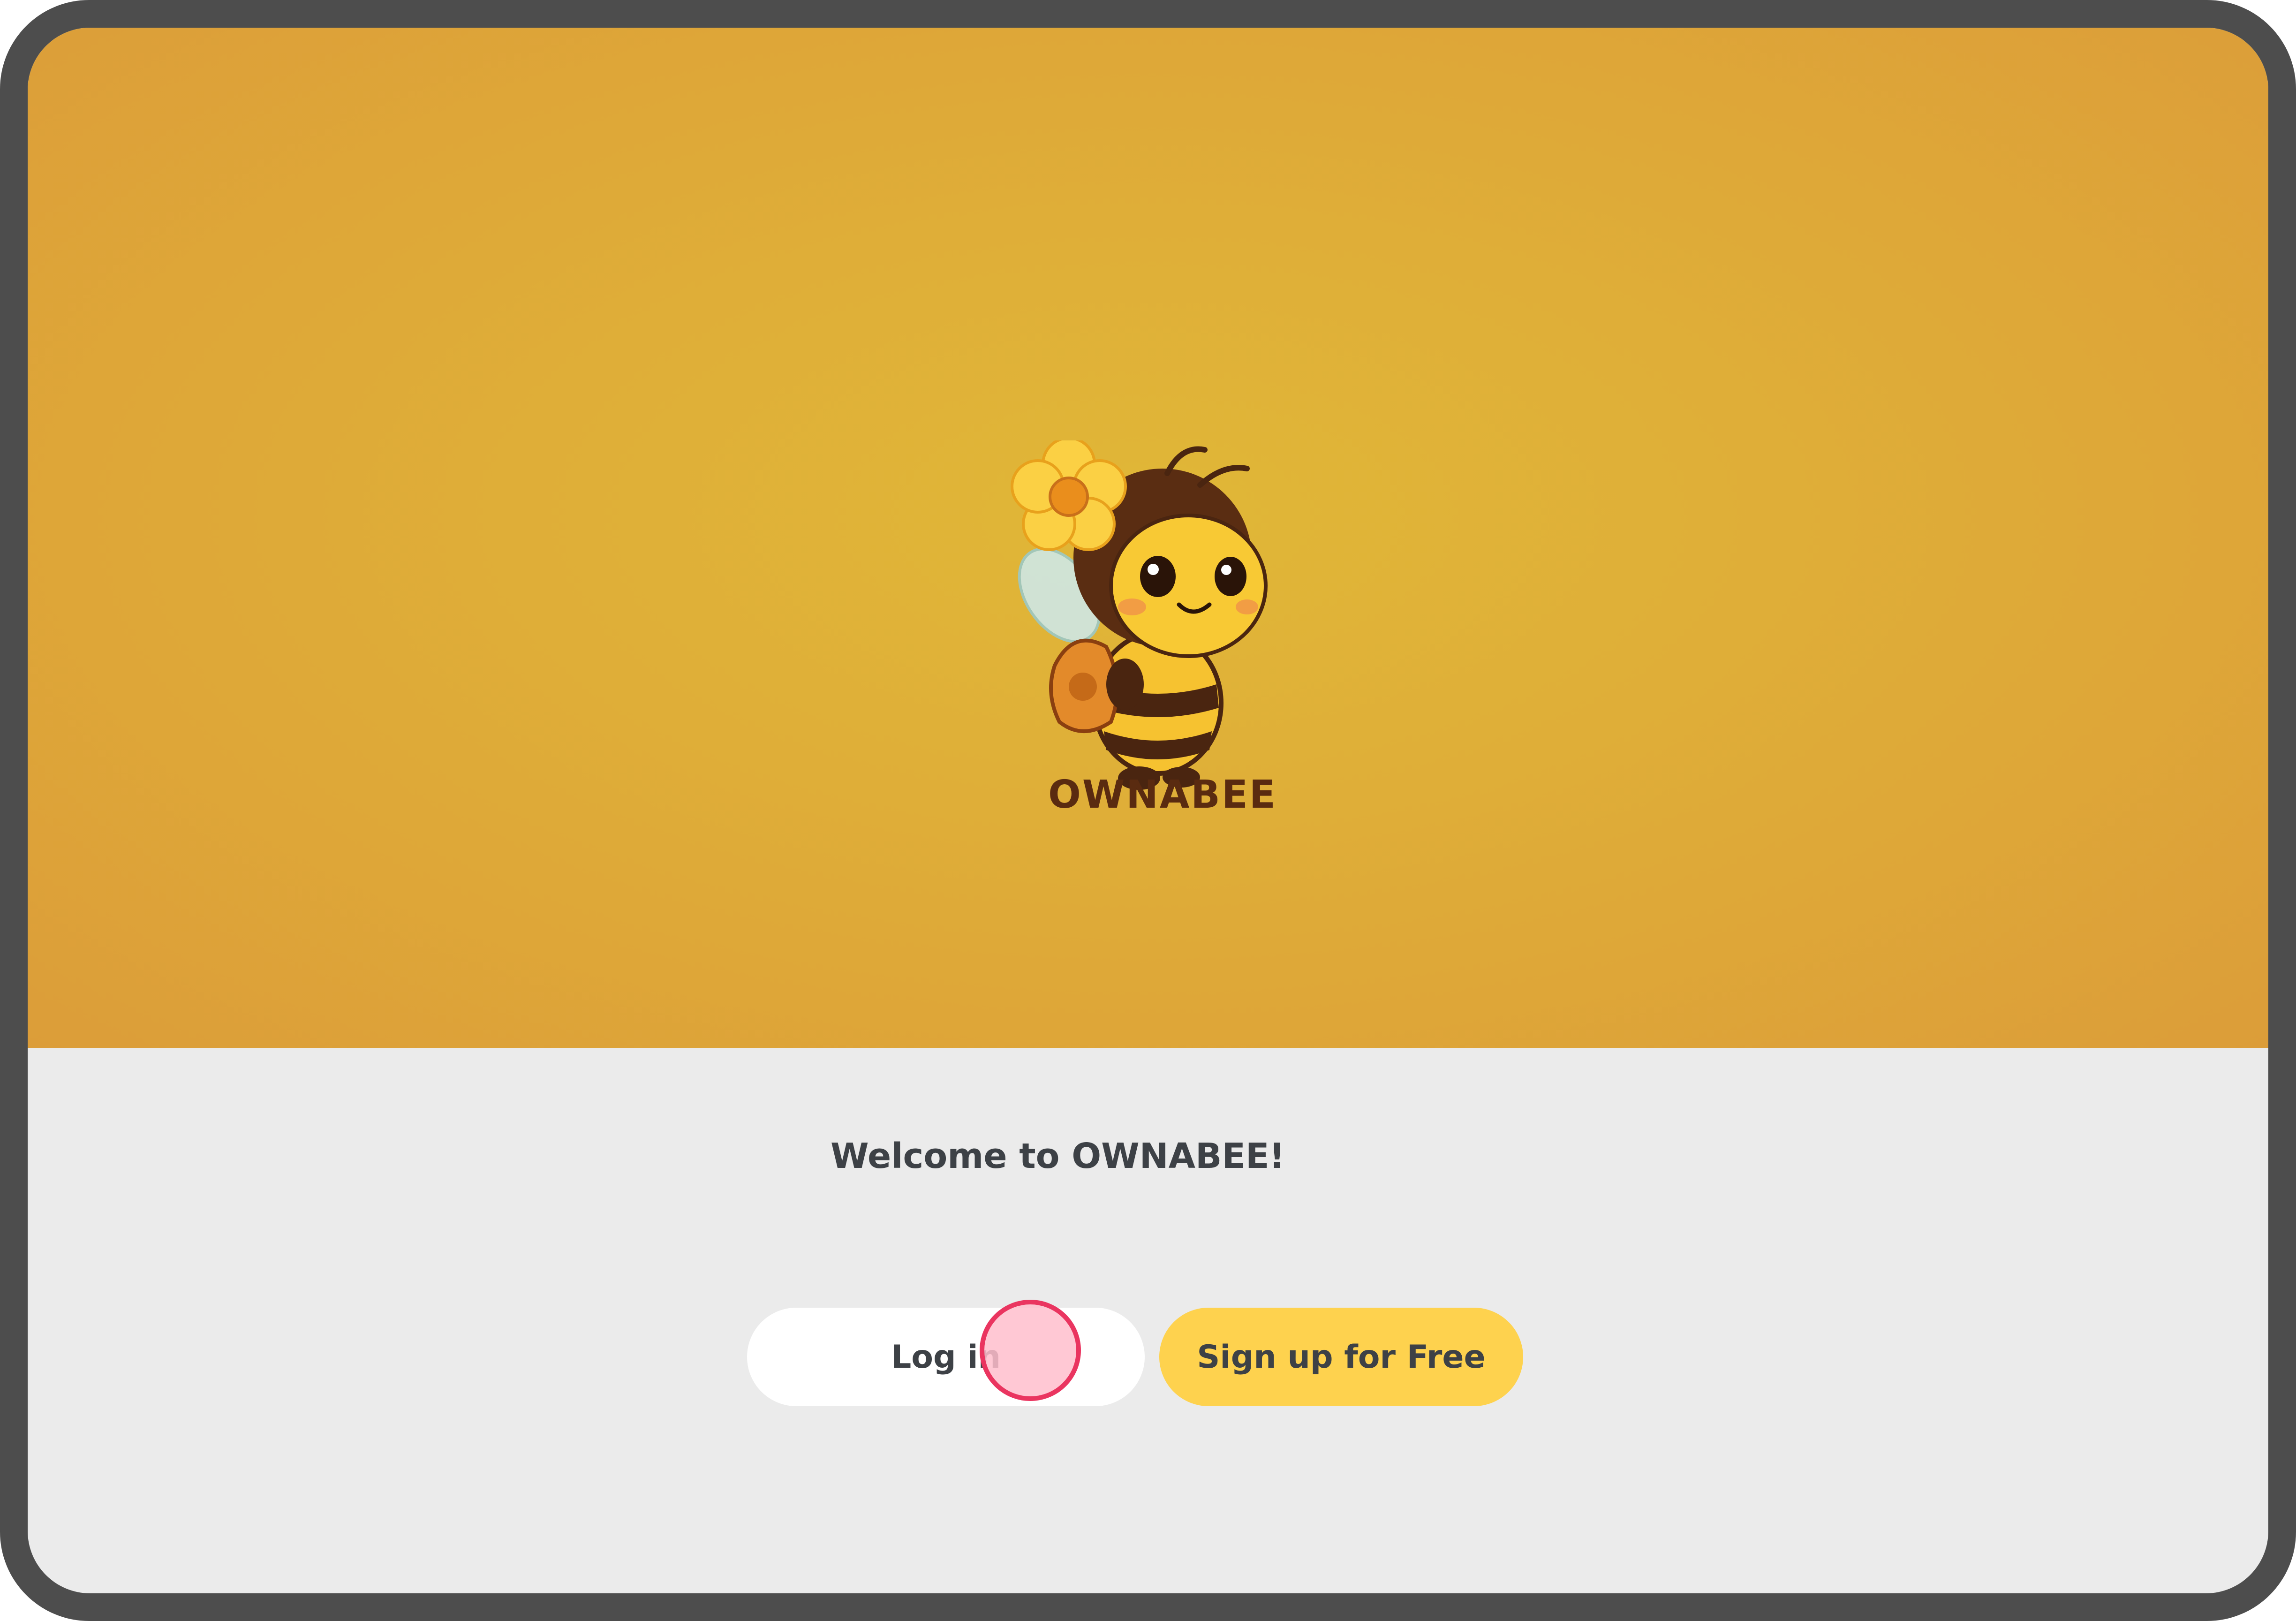  Describe the element at coordinates (1162, 795) in the screenshot. I see `brand-name: OWNABEE` at that location.